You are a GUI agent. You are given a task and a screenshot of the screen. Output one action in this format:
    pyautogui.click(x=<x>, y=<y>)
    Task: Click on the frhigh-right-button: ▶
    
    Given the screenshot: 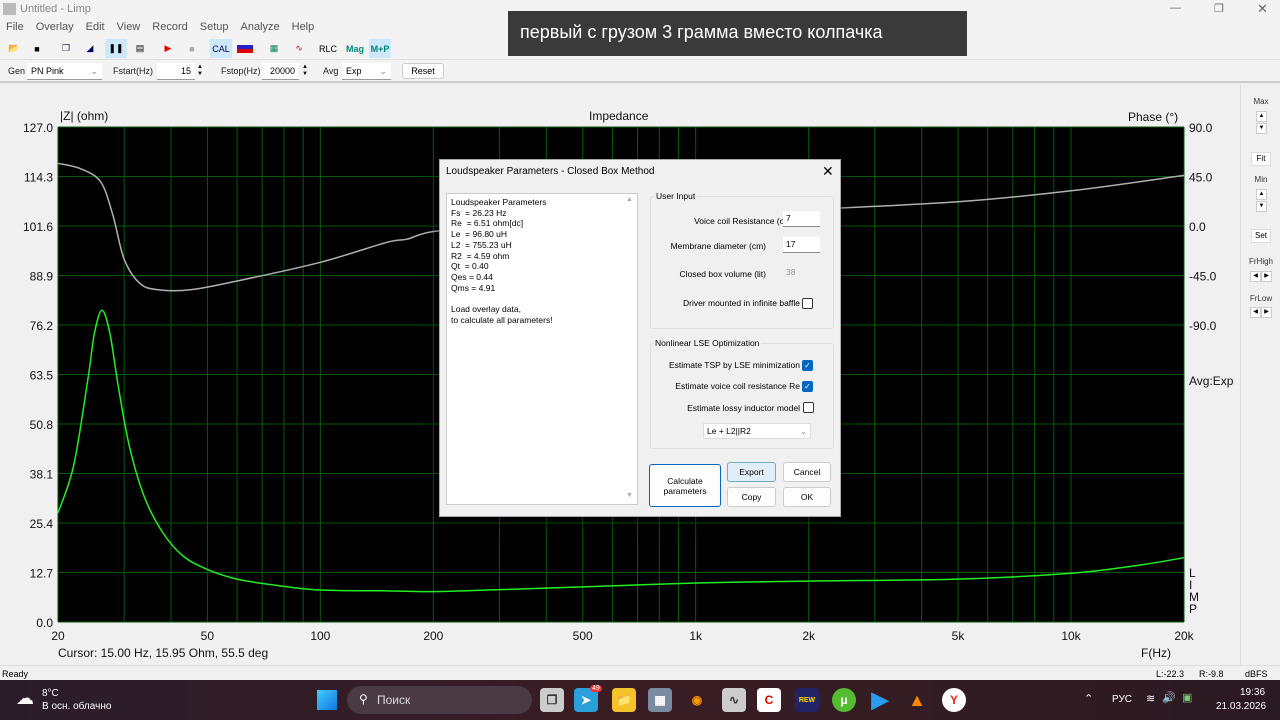 What is the action you would take?
    pyautogui.click(x=1266, y=276)
    